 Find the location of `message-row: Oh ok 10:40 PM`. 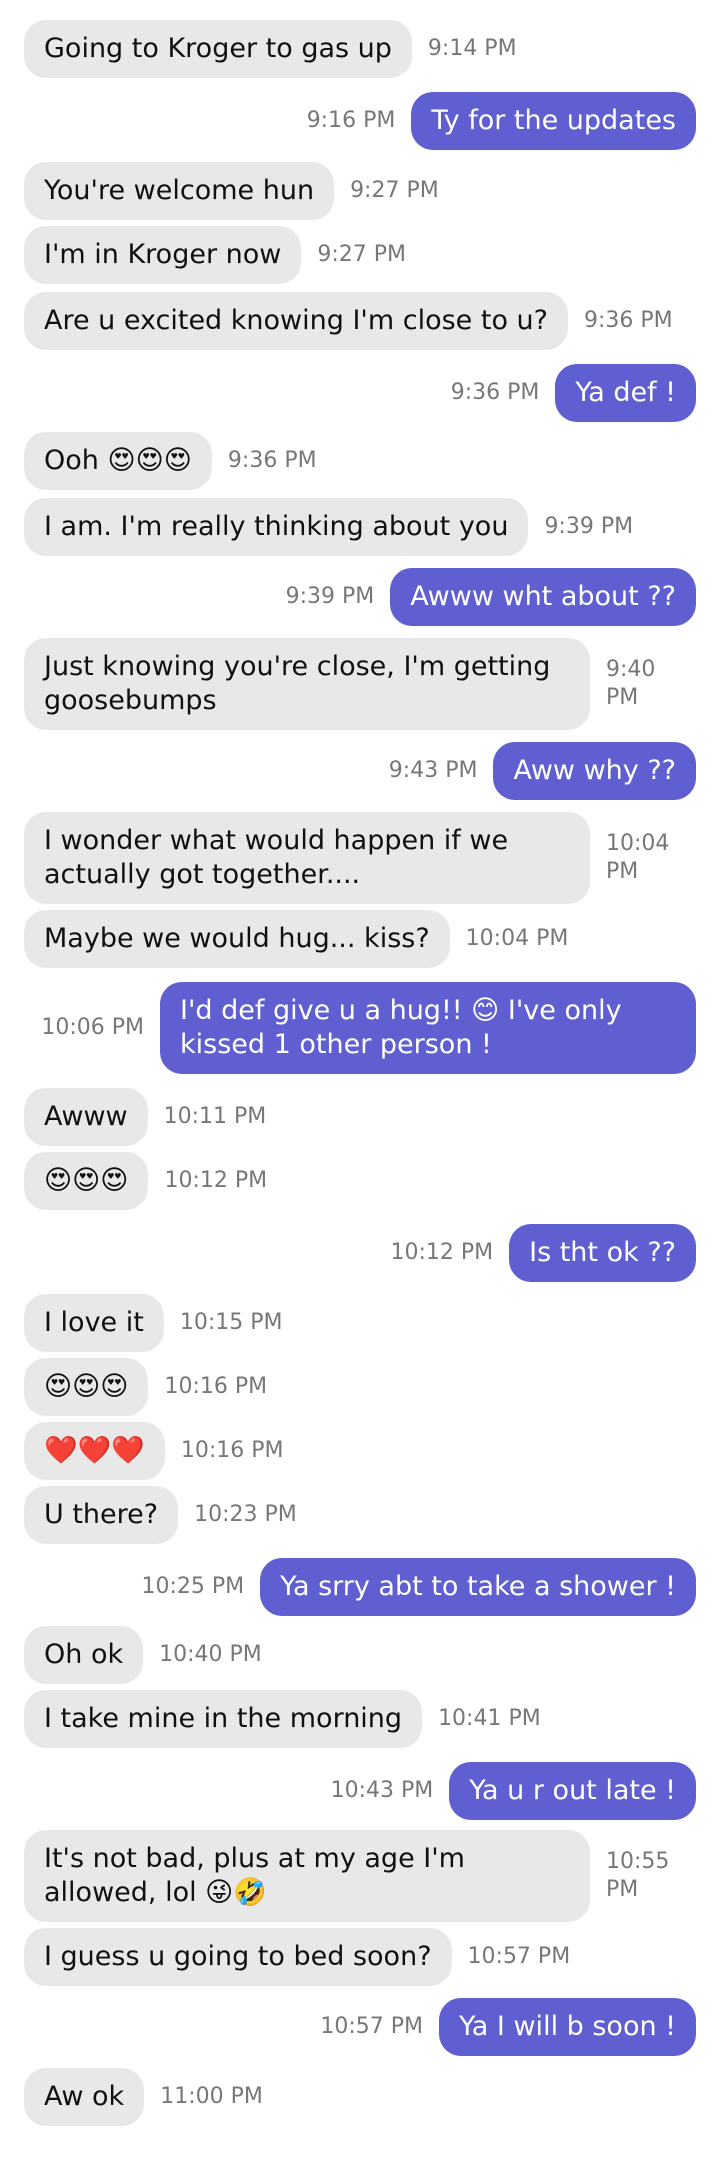

message-row: Oh ok 10:40 PM is located at coordinates (360, 1655).